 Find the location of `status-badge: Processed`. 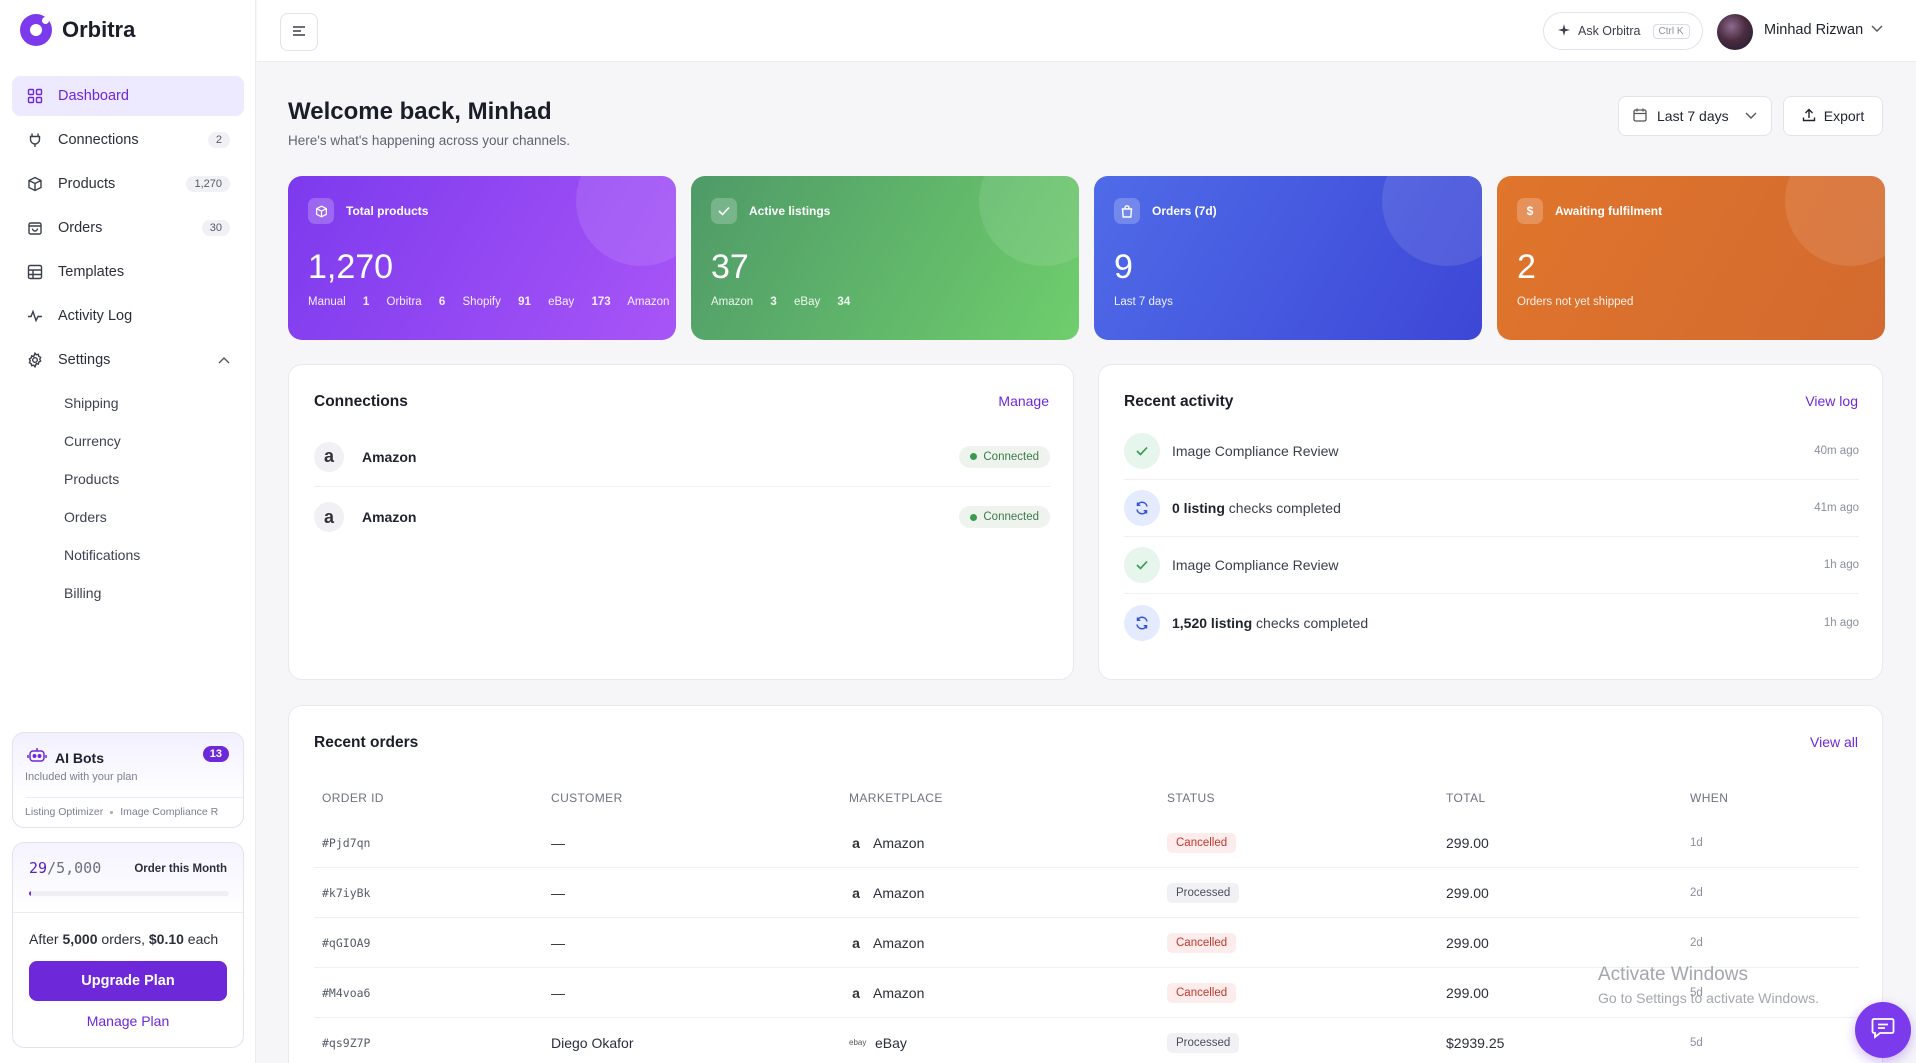

status-badge: Processed is located at coordinates (1203, 892).